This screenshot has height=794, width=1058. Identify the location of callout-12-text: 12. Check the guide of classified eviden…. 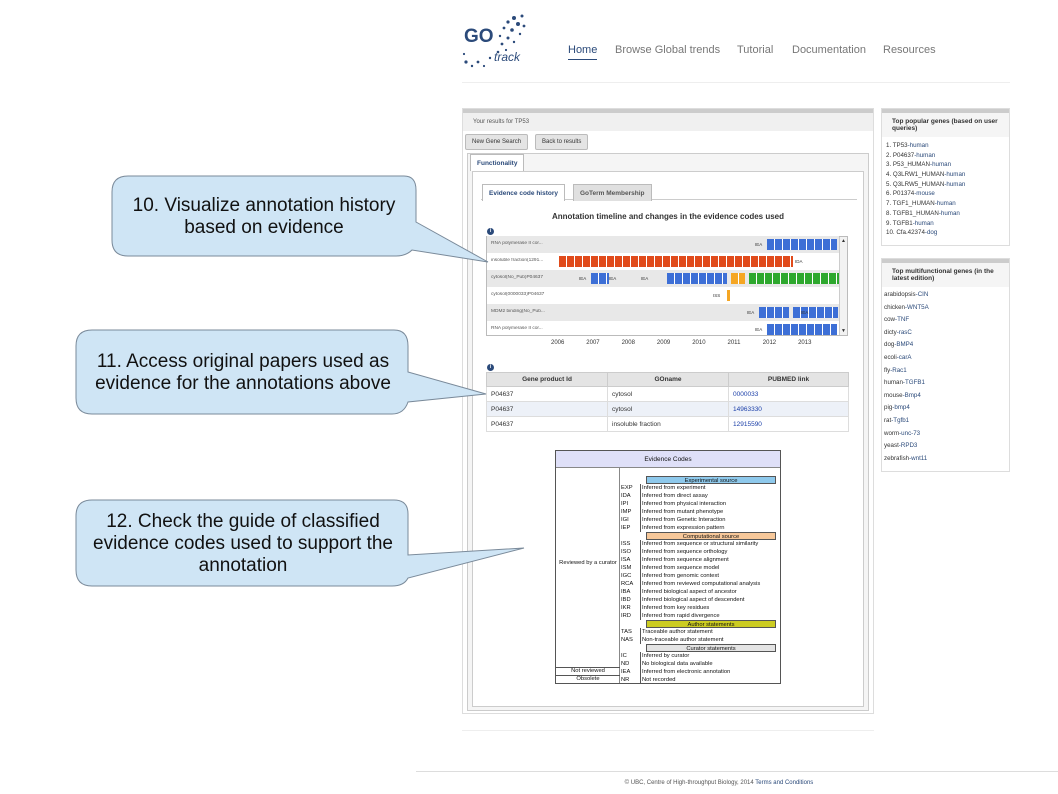
(243, 543).